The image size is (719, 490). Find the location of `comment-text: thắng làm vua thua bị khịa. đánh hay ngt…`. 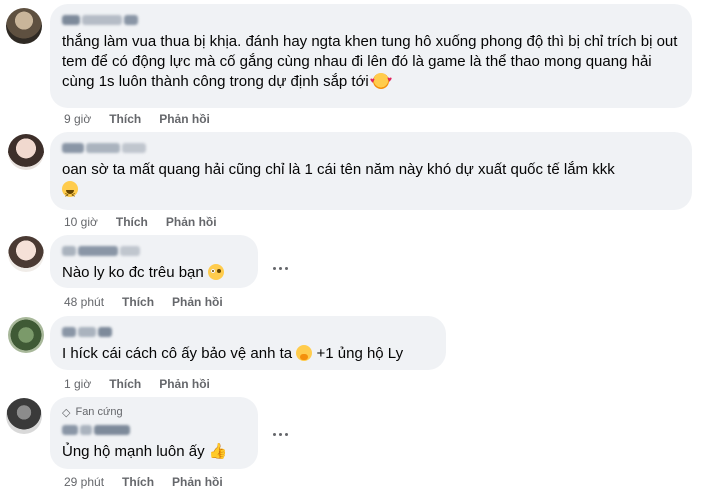

comment-text: thắng làm vua thua bị khịa. đánh hay ngt… is located at coordinates (370, 61).